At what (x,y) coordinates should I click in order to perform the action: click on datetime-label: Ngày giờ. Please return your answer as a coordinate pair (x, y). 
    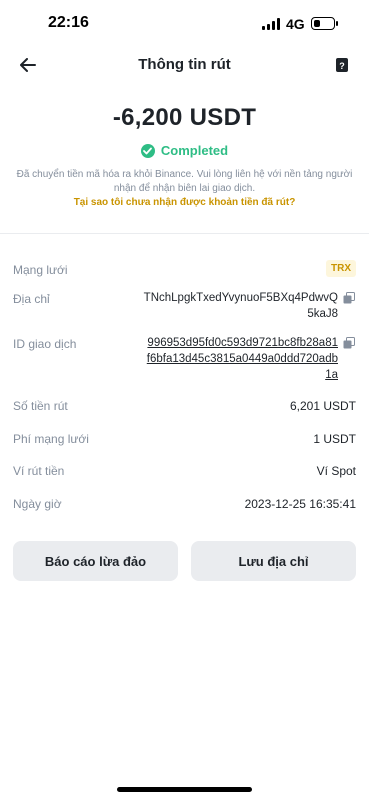
    Looking at the image, I should click on (37, 504).